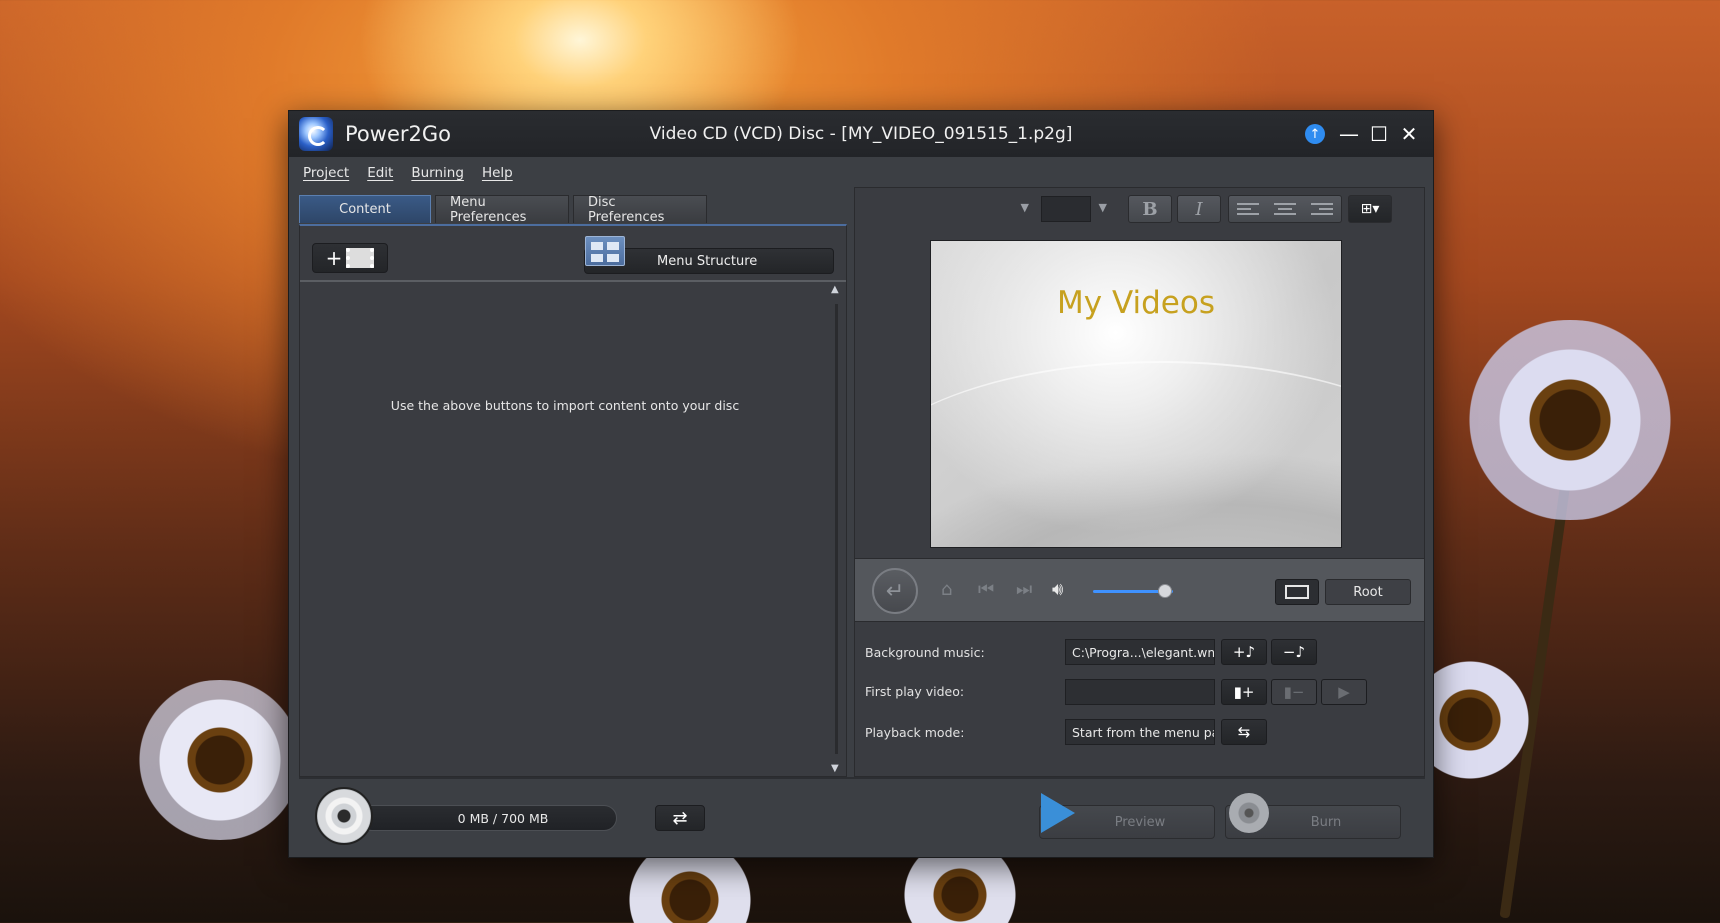  I want to click on add-music-button: +♪, so click(1244, 652).